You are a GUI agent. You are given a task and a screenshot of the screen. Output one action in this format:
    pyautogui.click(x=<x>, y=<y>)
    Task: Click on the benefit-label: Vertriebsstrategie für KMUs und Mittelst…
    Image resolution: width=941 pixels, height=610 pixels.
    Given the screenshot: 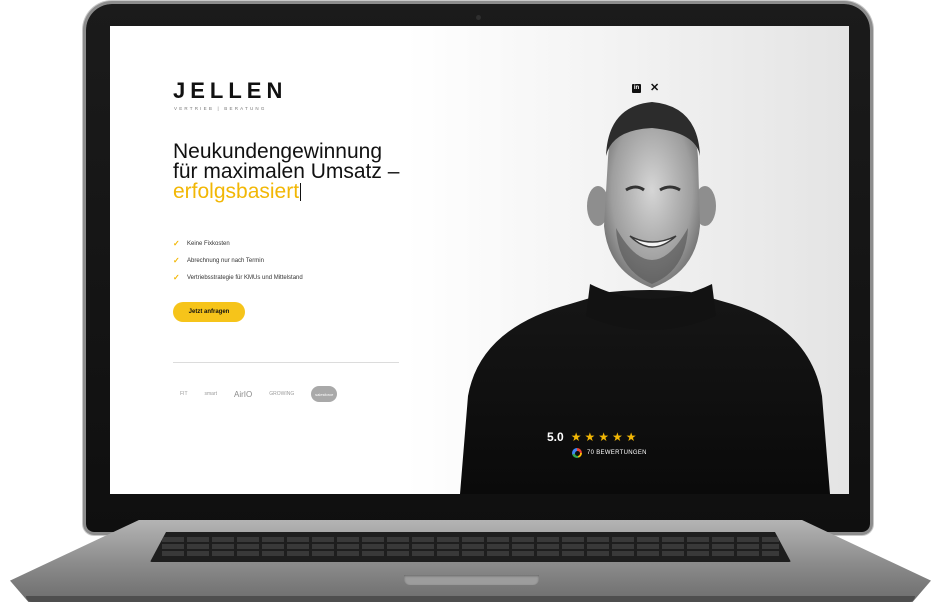 What is the action you would take?
    pyautogui.click(x=245, y=277)
    